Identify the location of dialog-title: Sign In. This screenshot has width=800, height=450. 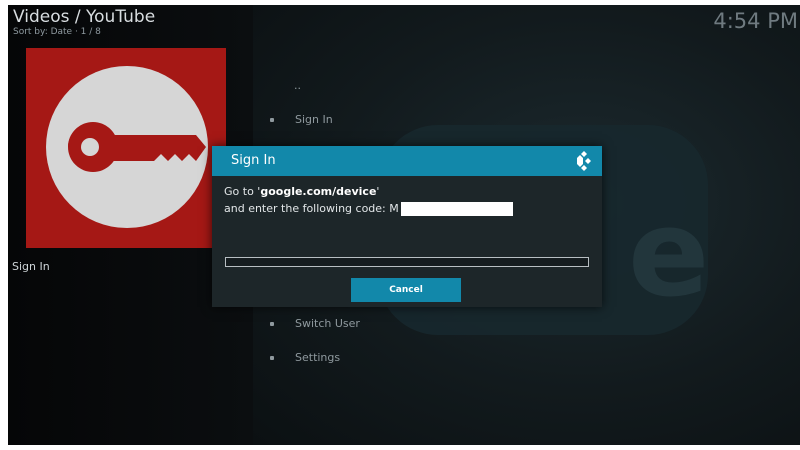
(253, 160).